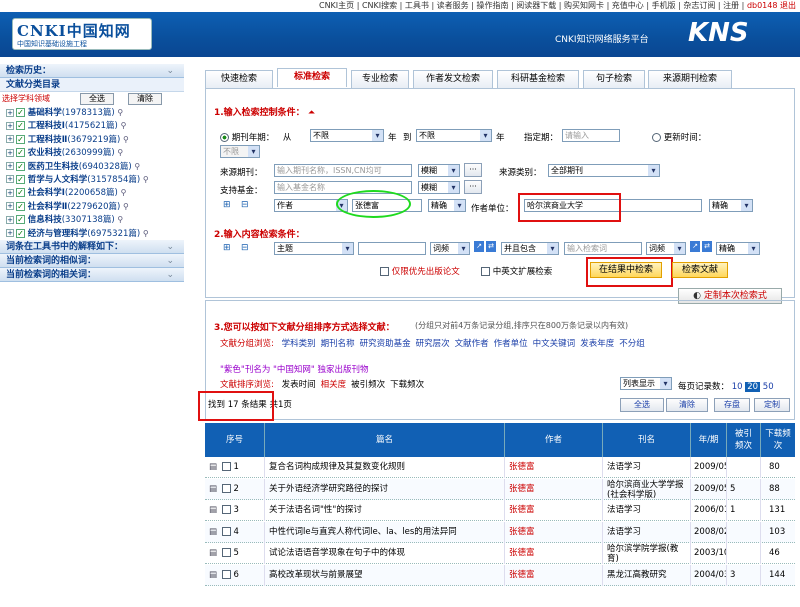 The image size is (800, 607). Describe the element at coordinates (439, 170) in the screenshot. I see `source-match-select: 模糊` at that location.